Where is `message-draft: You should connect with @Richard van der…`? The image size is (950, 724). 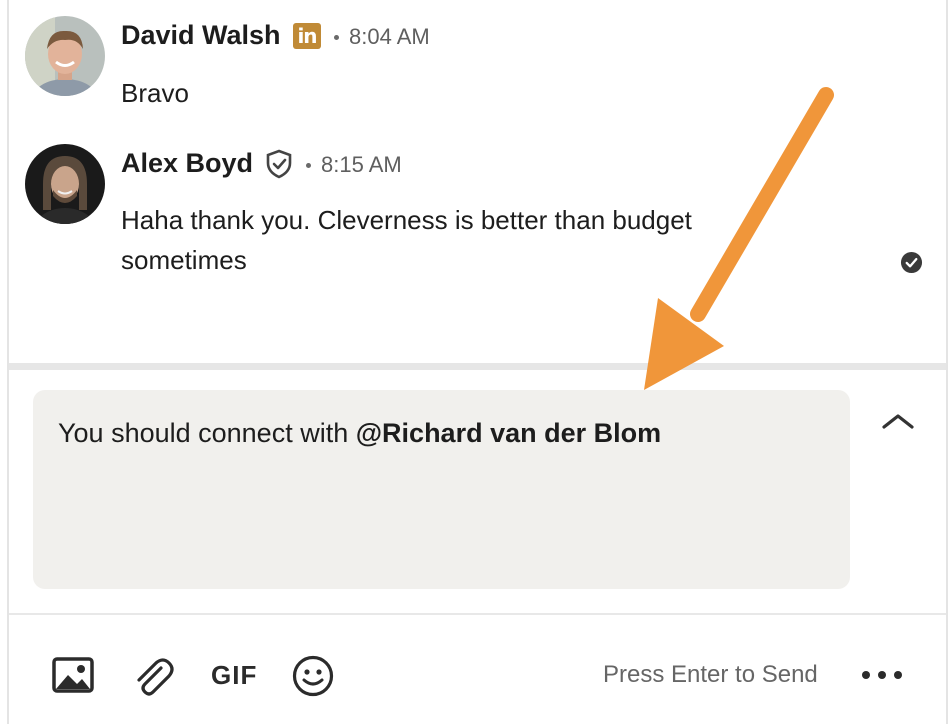
message-draft: You should connect with @Richard van der… is located at coordinates (359, 433).